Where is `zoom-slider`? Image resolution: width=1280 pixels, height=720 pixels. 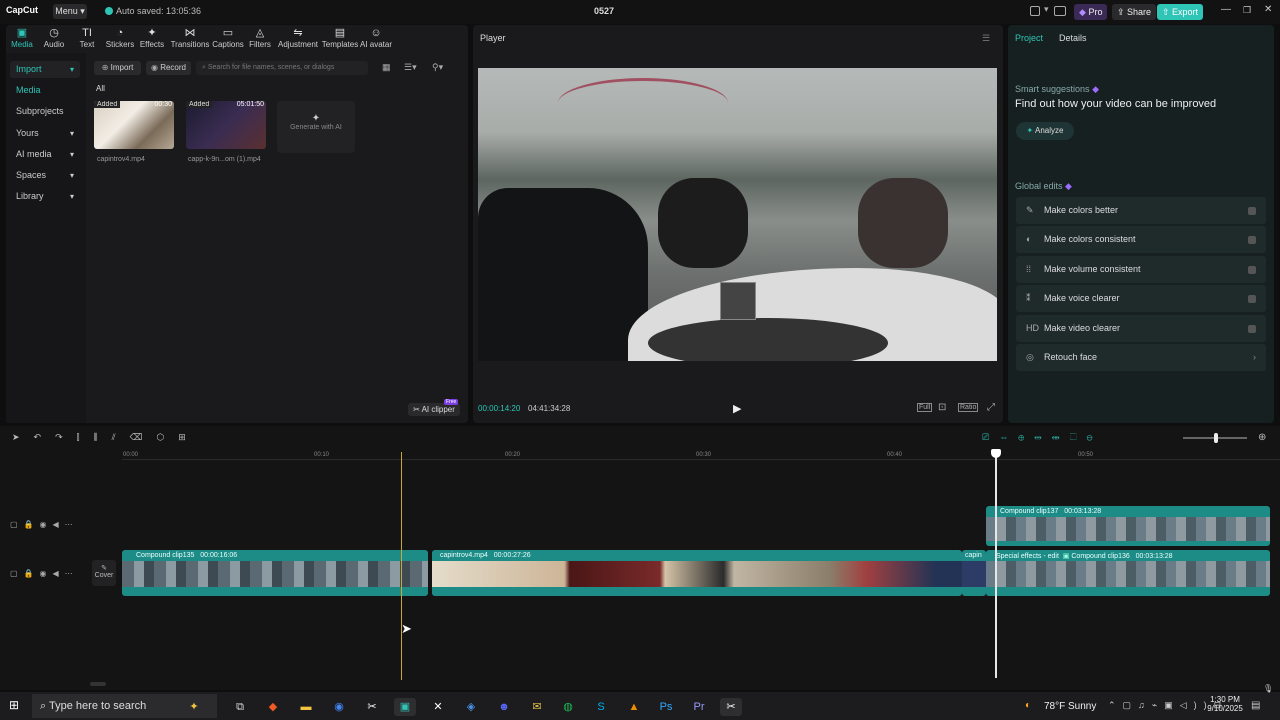 zoom-slider is located at coordinates (1215, 438).